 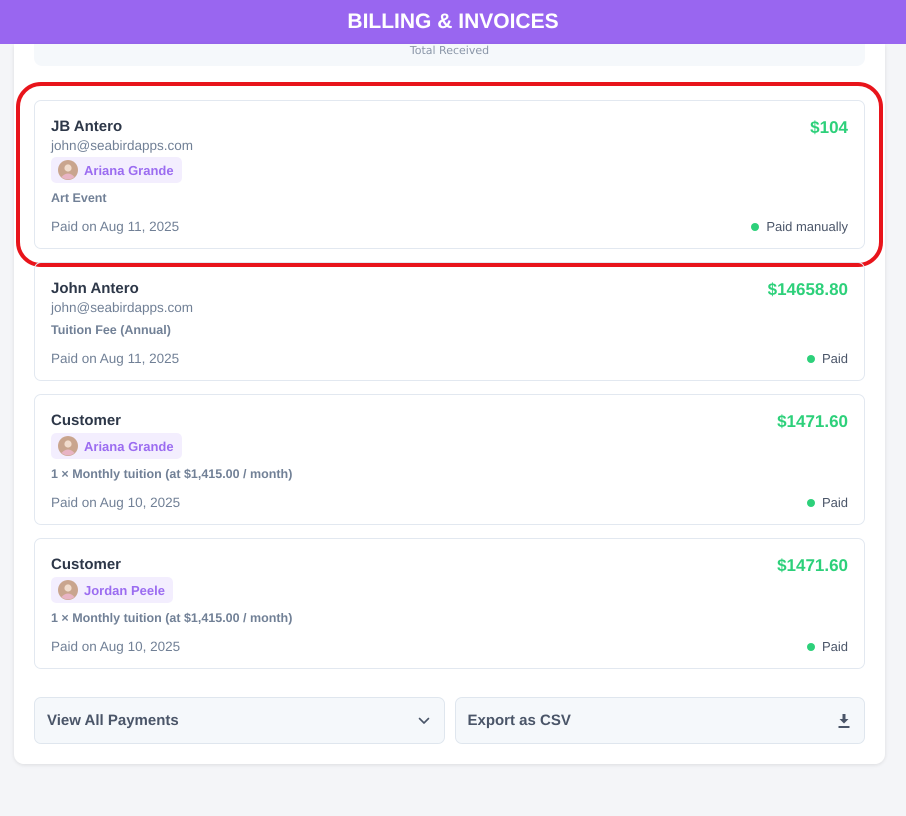 I want to click on view-payments-dropdown: View All Payments, so click(x=239, y=720).